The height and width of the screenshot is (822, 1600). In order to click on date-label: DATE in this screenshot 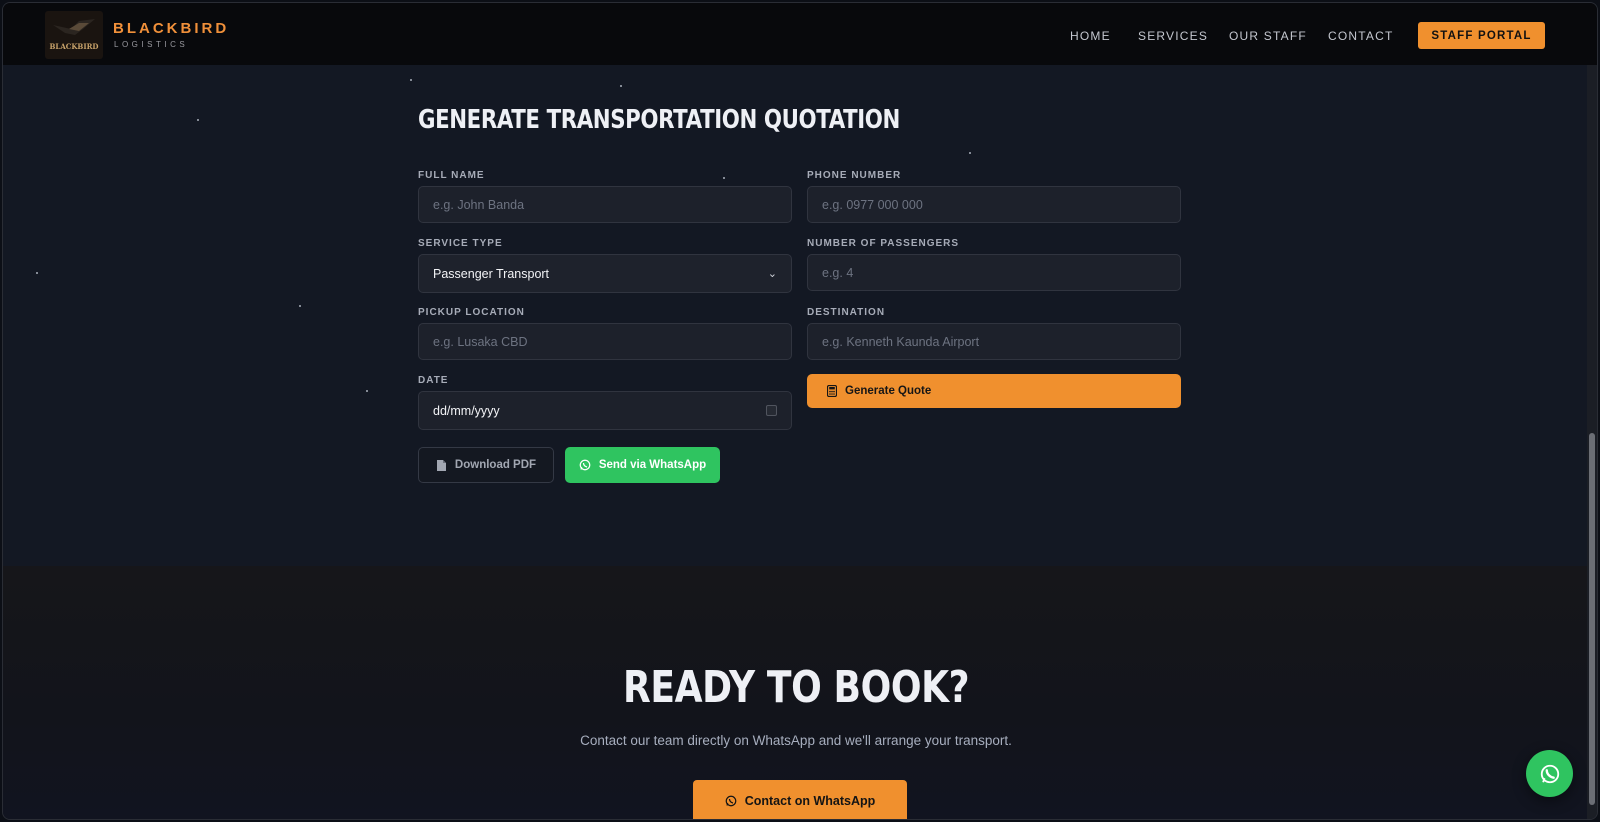, I will do `click(433, 380)`.